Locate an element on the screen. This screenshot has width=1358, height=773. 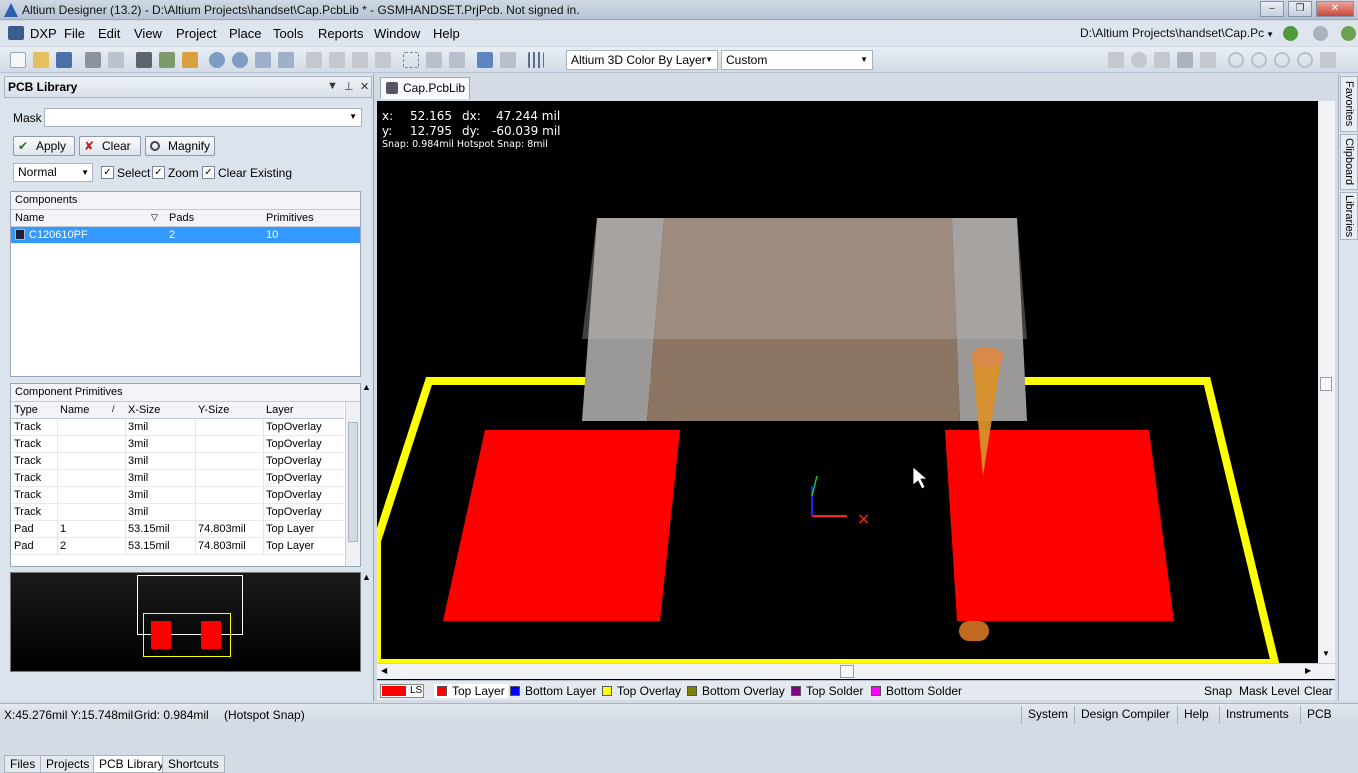
tab-pcb-library: PCB Library is located at coordinates (131, 764).